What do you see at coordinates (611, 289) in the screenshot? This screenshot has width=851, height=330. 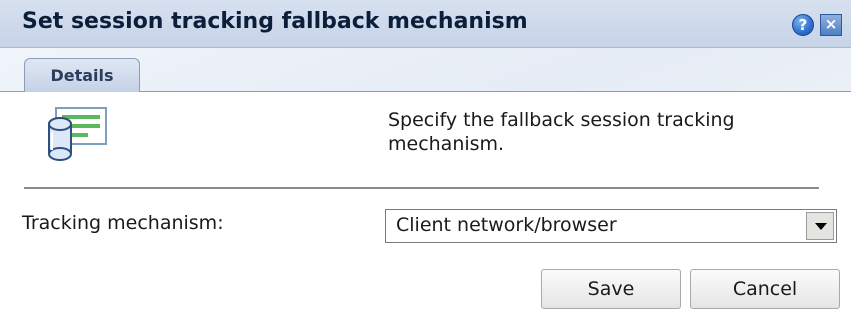 I see `save-button: Save` at bounding box center [611, 289].